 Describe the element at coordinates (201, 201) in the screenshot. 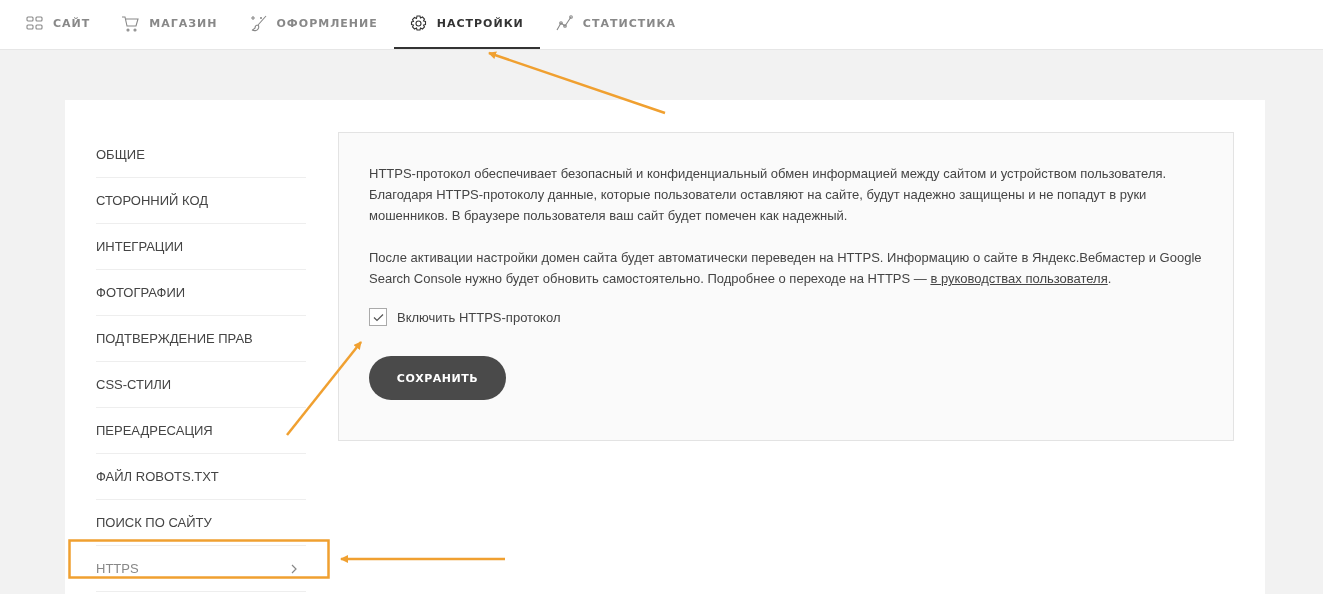

I see `sidebar-item: СТОРОННИЙ КОД` at that location.